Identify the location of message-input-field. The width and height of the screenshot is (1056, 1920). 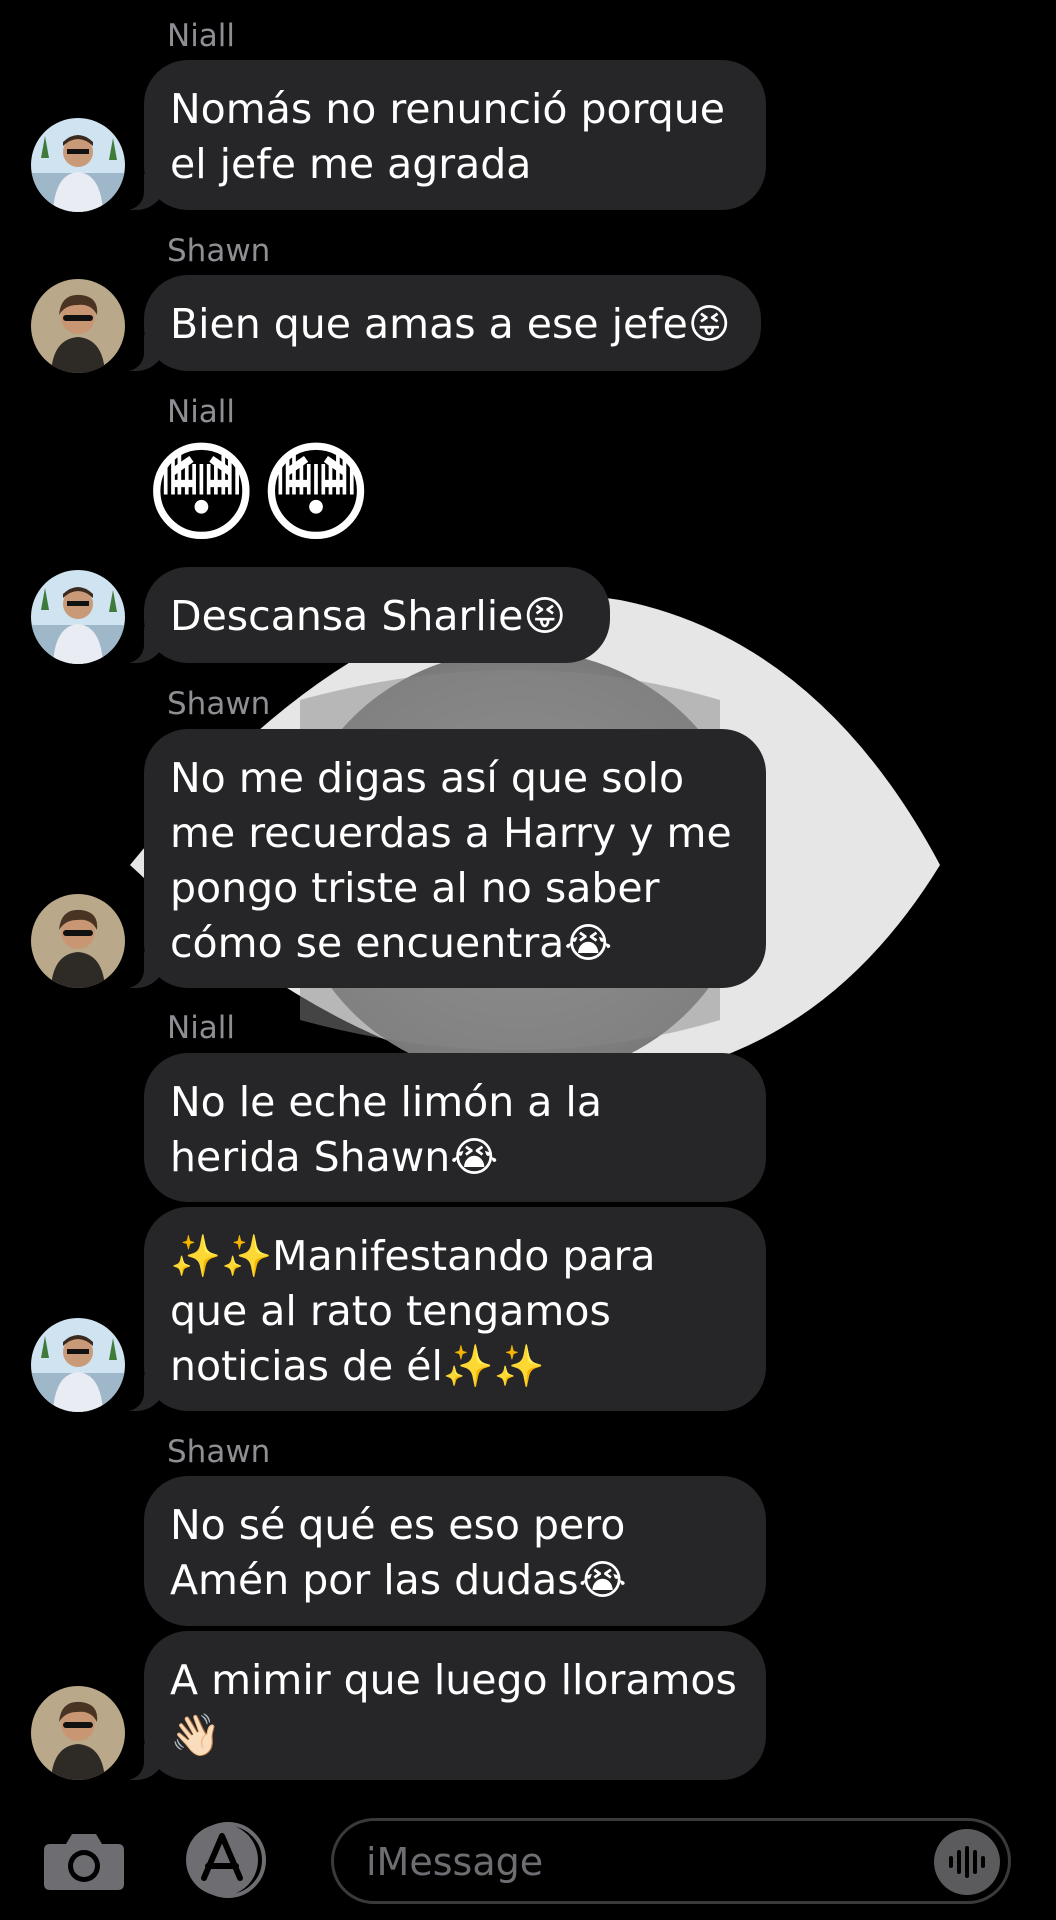
(671, 1861).